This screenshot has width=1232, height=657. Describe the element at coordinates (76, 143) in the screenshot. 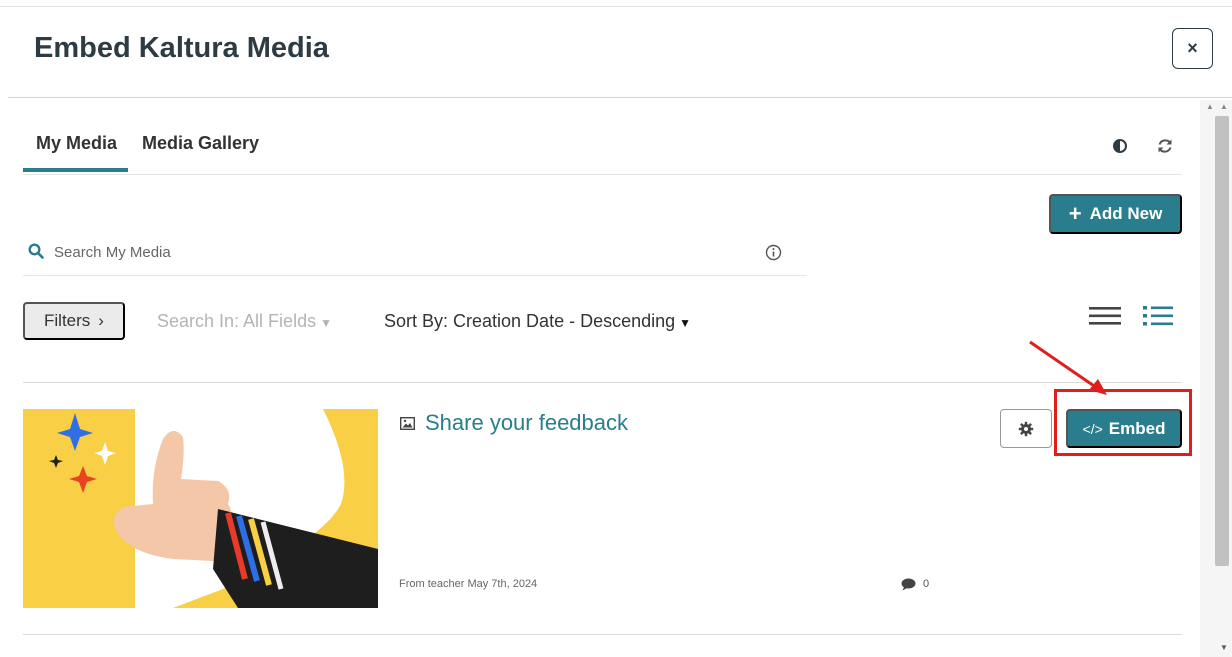

I see `tab-my-media: My Media` at that location.